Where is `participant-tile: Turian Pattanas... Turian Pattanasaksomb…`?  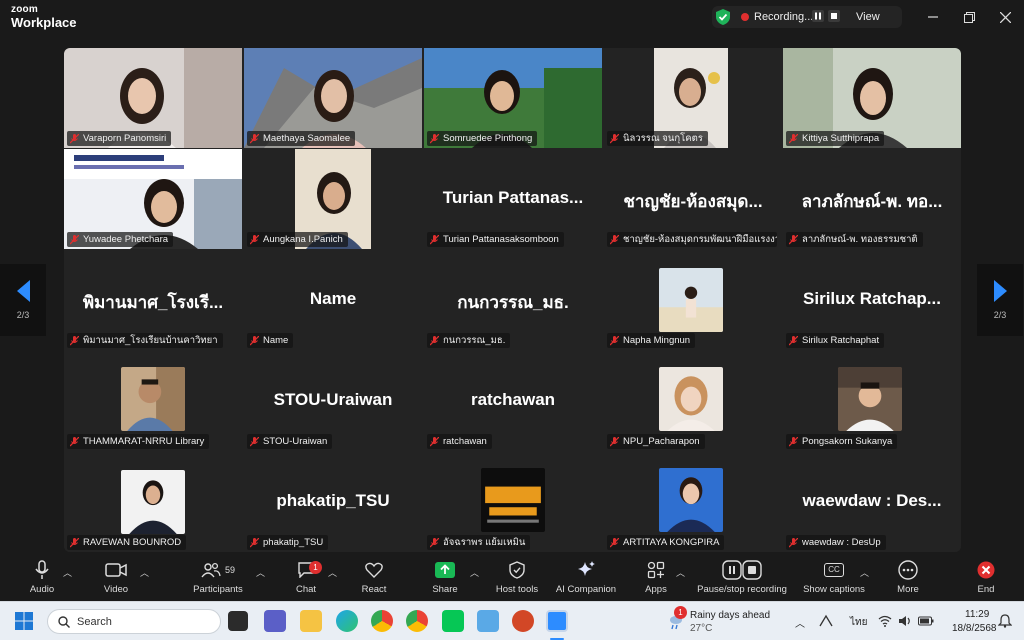
participant-tile: Turian Pattanas... Turian Pattanasaksomb… is located at coordinates (513, 199).